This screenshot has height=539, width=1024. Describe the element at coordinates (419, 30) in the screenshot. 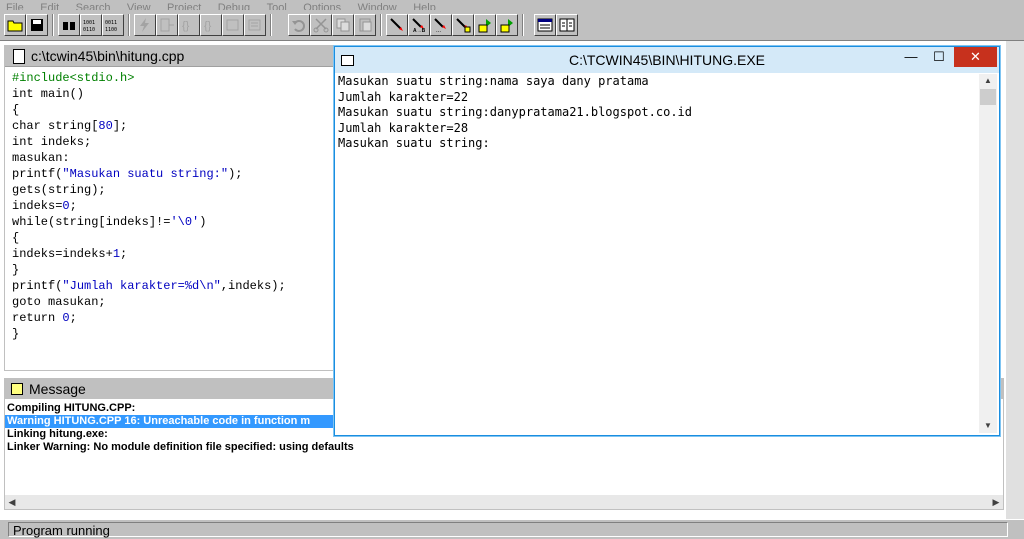

I see `svg-text: A→B` at that location.